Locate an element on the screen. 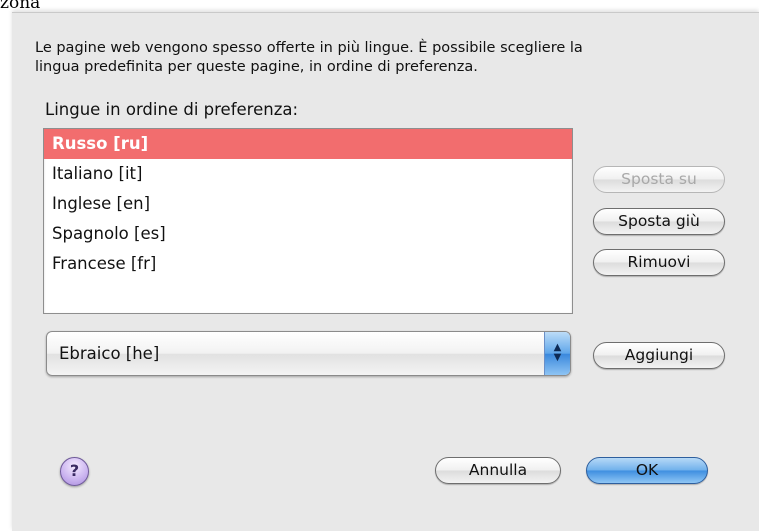 This screenshot has width=759, height=531. language-item-spagnolo: Spagnolo [es] is located at coordinates (308, 234).